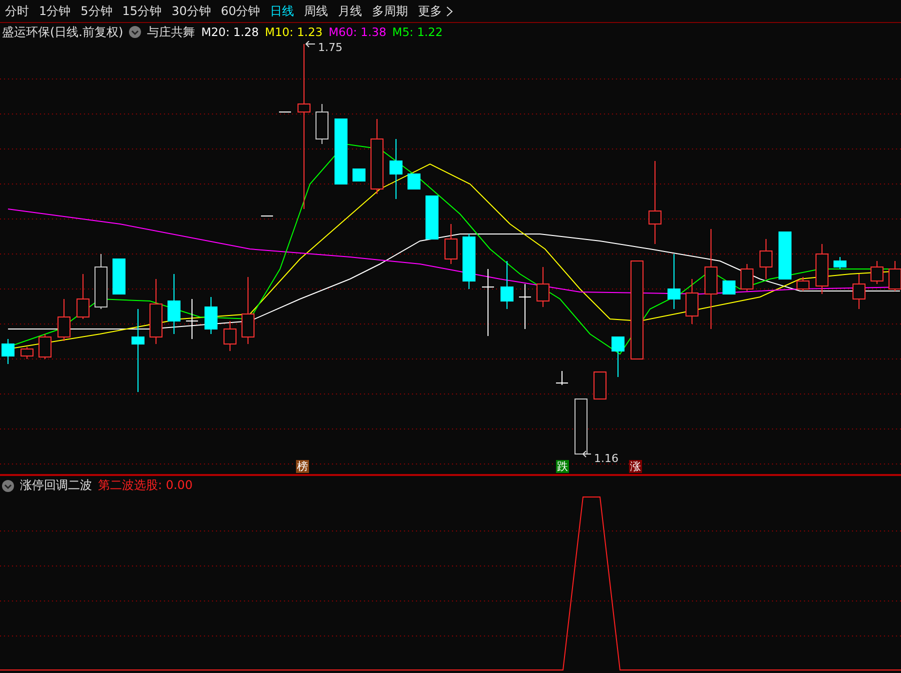 The height and width of the screenshot is (673, 901). What do you see at coordinates (55, 11) in the screenshot?
I see `period-tab: 1分钟` at bounding box center [55, 11].